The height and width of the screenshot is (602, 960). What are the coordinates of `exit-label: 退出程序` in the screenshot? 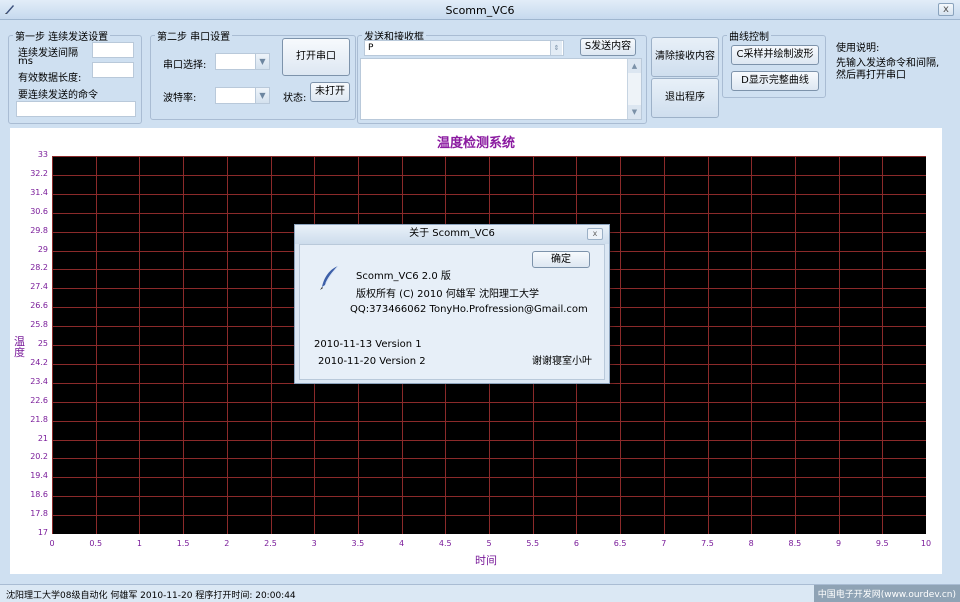 It's located at (685, 97).